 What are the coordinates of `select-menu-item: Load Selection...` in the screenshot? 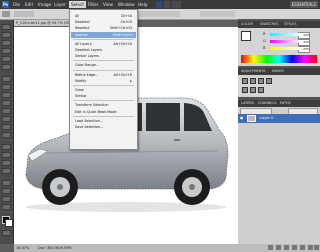 It's located at (105, 121).